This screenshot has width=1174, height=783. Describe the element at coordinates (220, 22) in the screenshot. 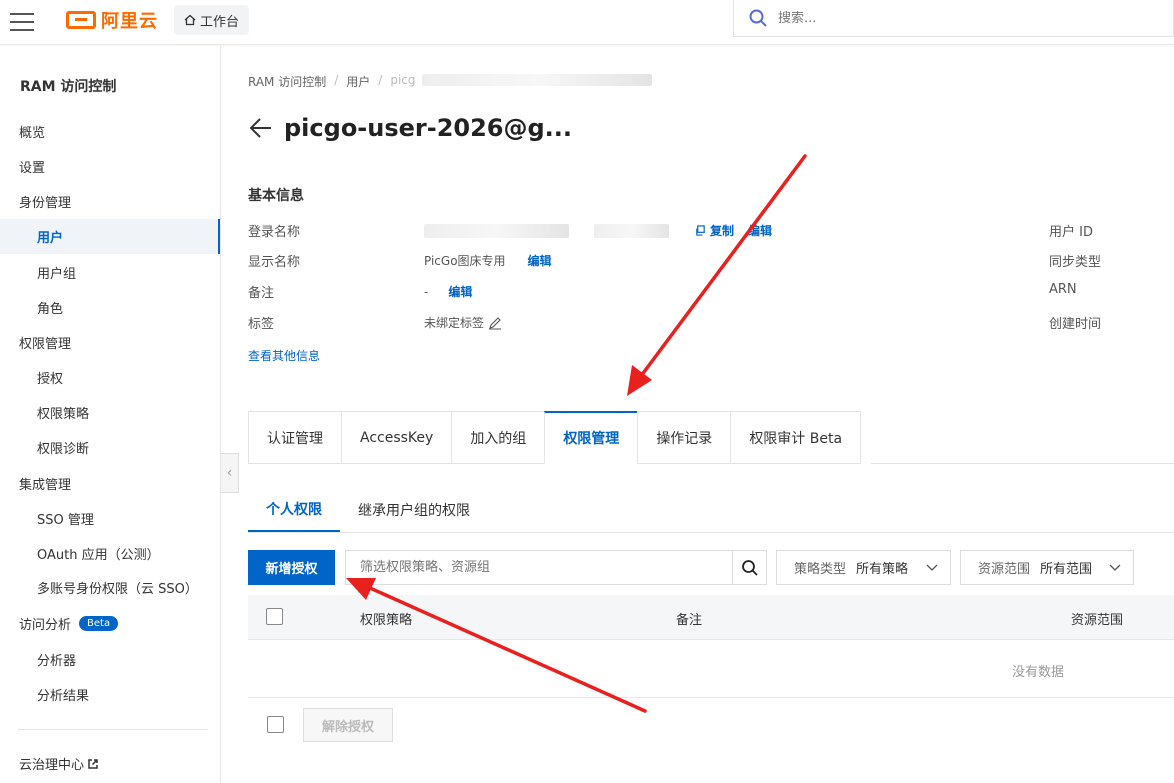

I see `workbench-label: 工作台` at that location.